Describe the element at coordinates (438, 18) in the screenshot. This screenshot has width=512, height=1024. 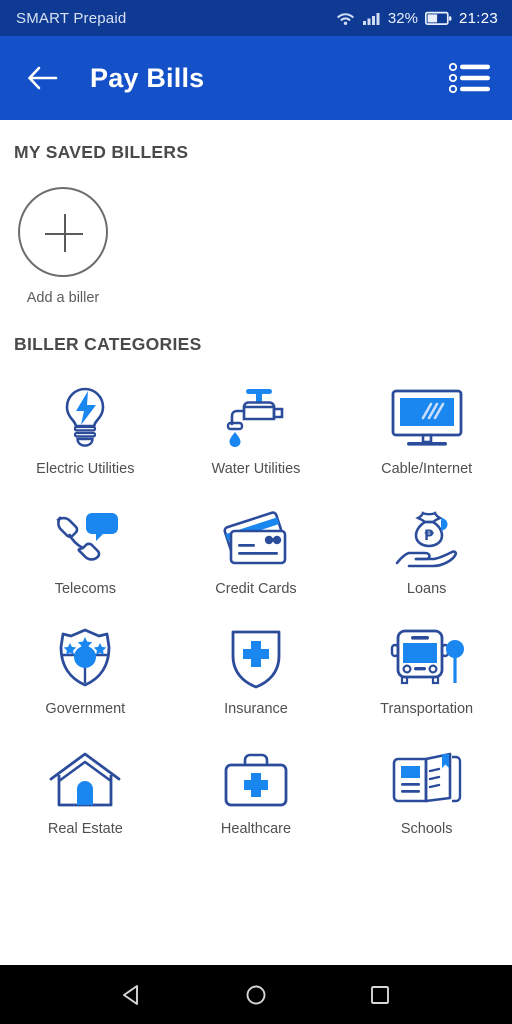
I see `battery-icon` at that location.